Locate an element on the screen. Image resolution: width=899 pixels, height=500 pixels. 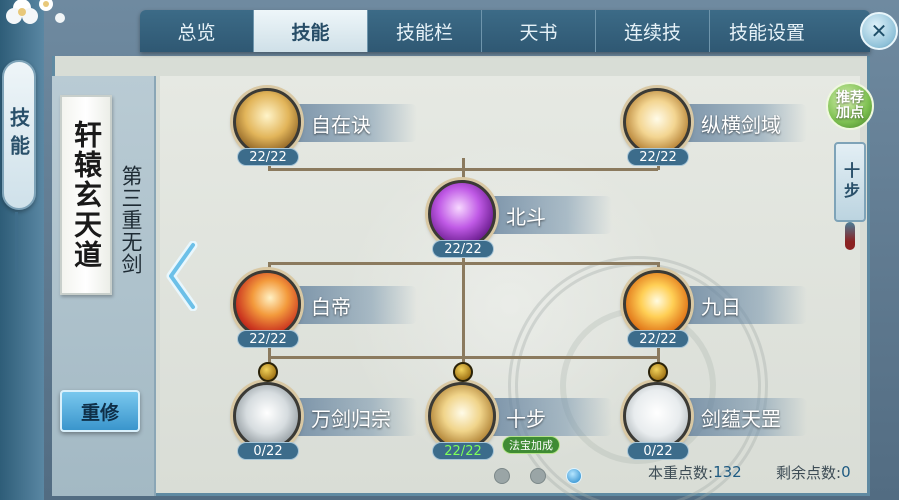
skill-node: 北斗 22/22 is located at coordinates (523, 220).